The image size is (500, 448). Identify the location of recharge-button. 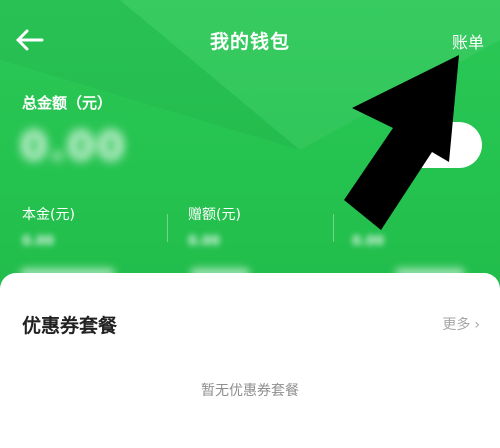
(440, 145).